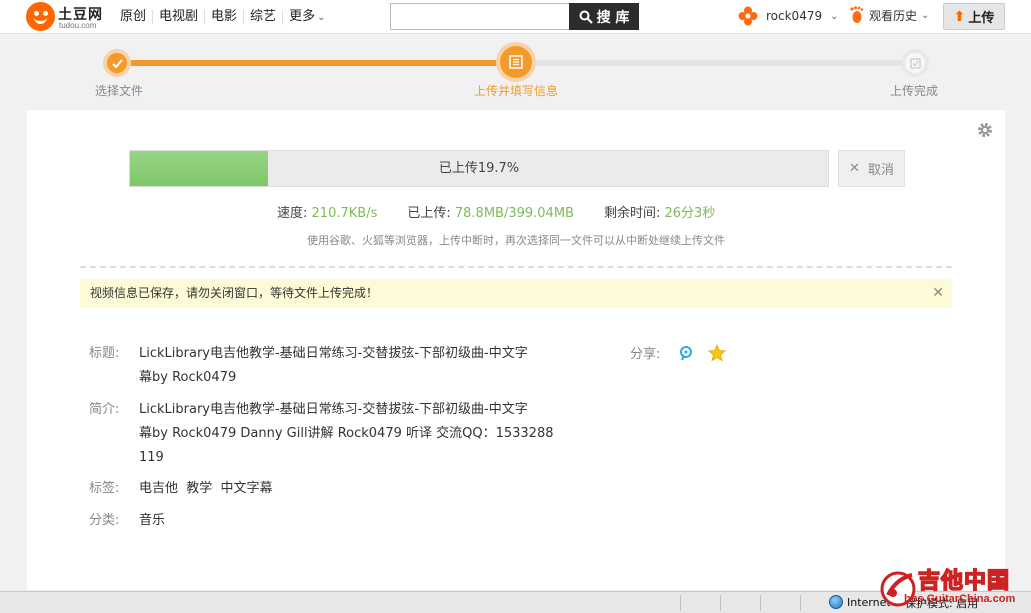 This screenshot has height=613, width=1031. I want to click on guitarchina-watermark: 吉他中国 bbs.GuitarChina.com, so click(953, 587).